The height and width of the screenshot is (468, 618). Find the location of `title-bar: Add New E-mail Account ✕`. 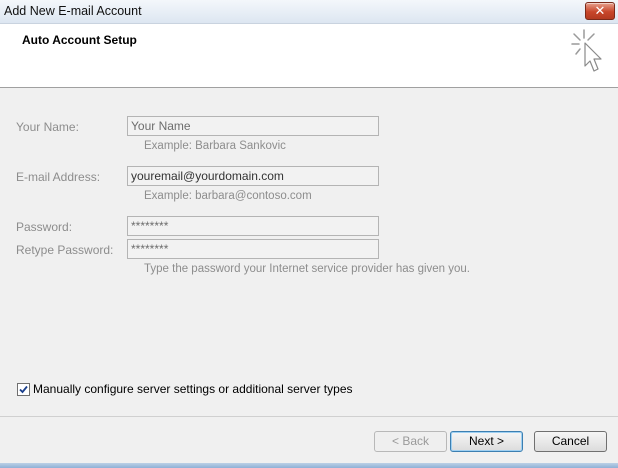

title-bar: Add New E-mail Account ✕ is located at coordinates (309, 12).